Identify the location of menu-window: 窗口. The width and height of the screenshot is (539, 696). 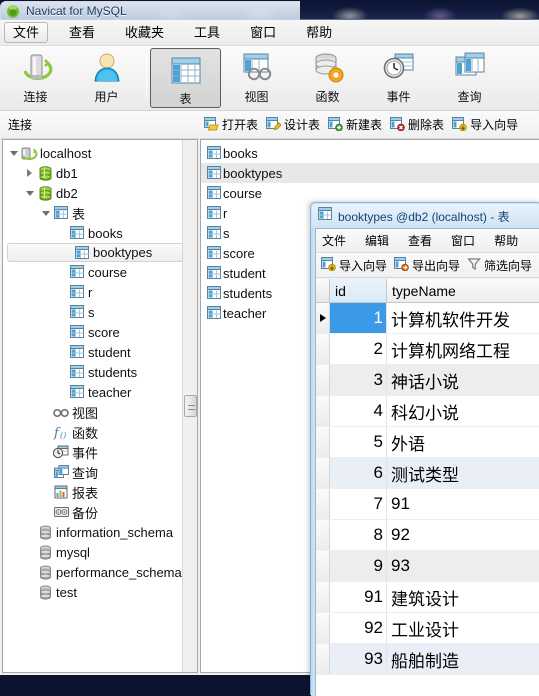
(263, 32).